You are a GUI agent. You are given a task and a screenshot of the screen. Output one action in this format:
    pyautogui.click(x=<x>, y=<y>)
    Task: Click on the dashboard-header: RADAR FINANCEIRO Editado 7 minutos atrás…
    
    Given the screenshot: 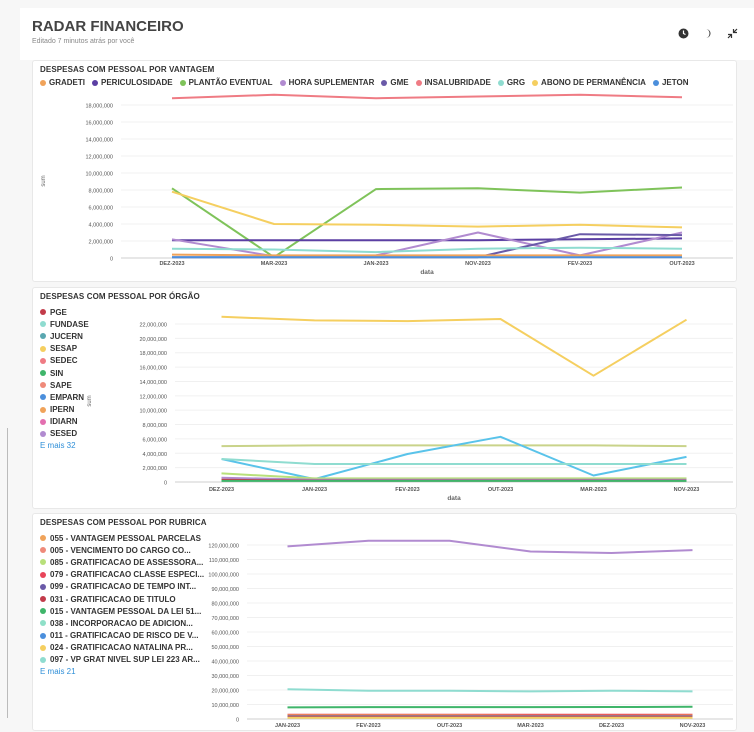 What is the action you would take?
    pyautogui.click(x=387, y=34)
    